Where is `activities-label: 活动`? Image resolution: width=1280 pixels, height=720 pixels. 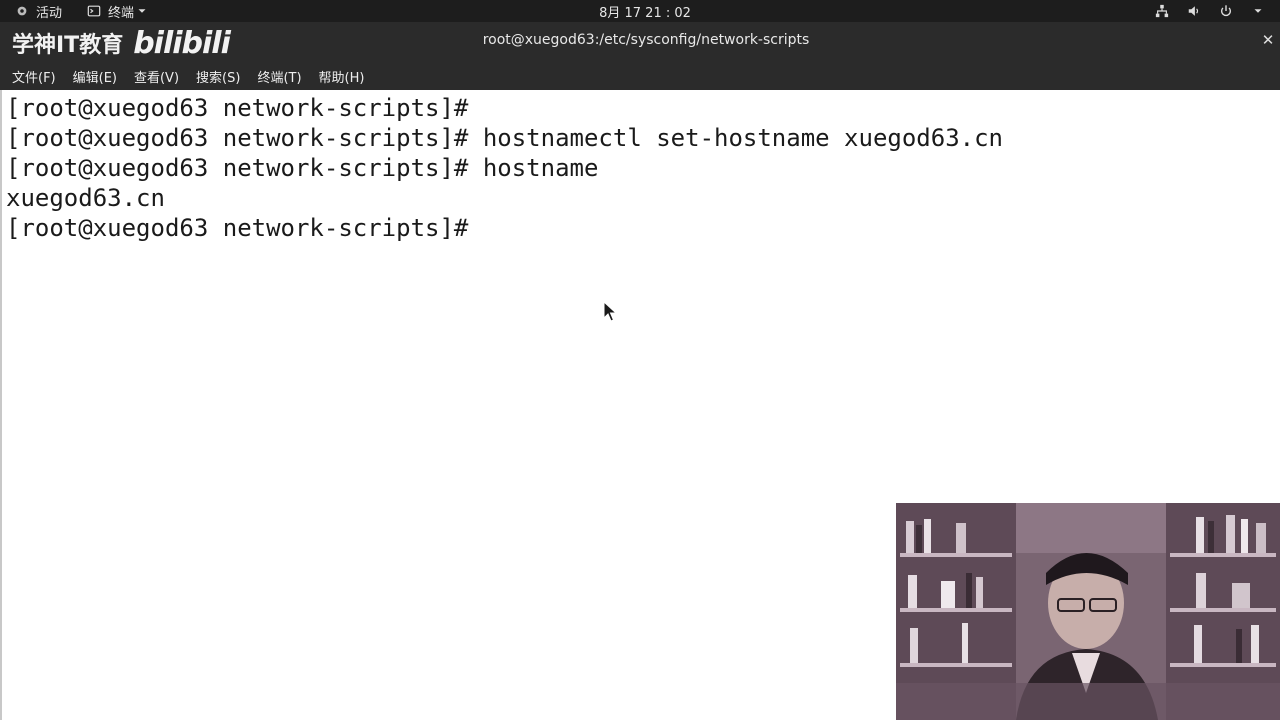 activities-label: 活动 is located at coordinates (49, 13).